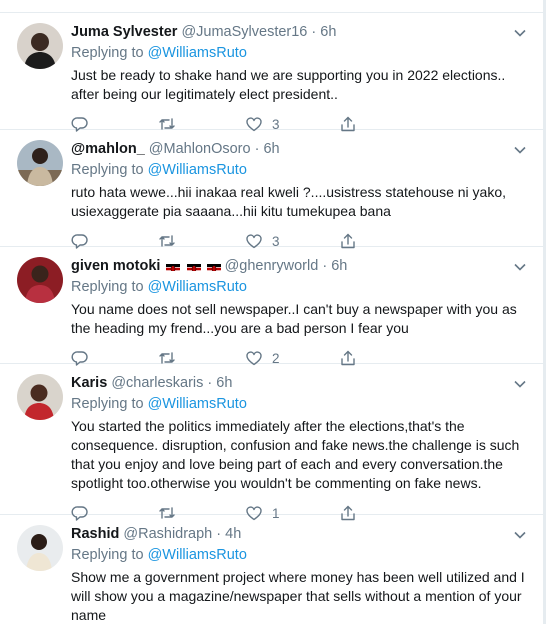  I want to click on author-handle: @ghenryworld, so click(272, 266).